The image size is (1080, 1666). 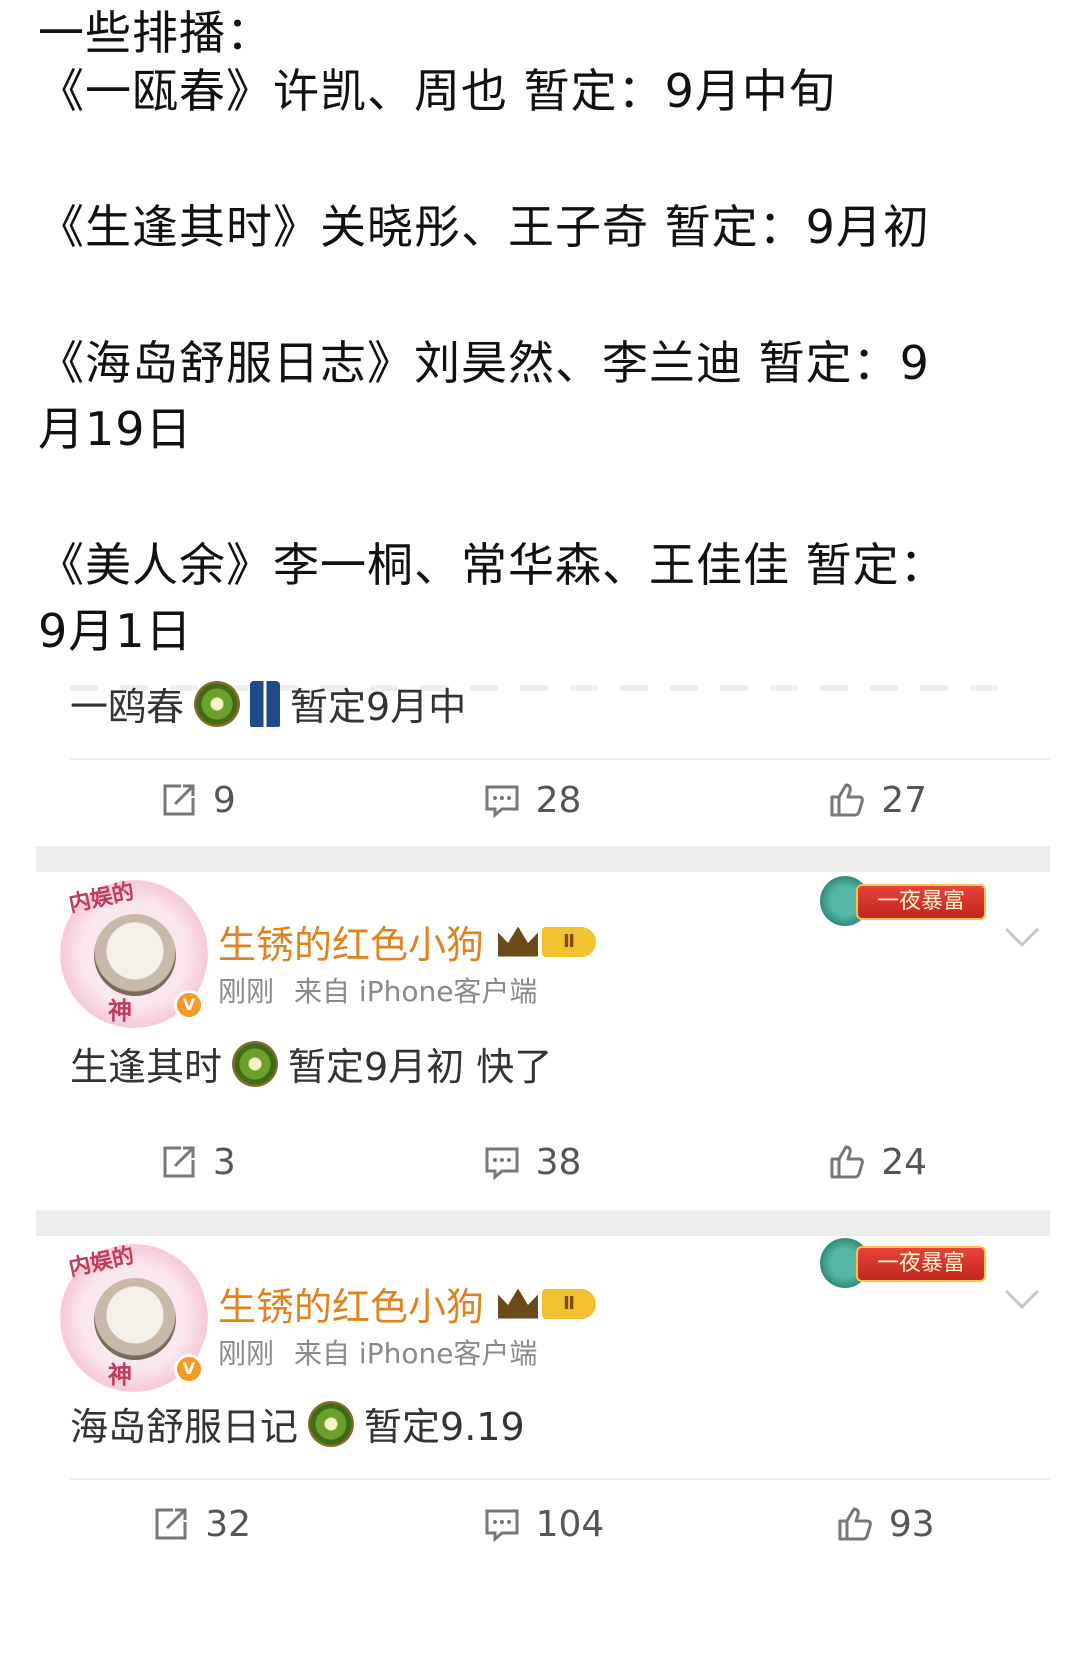 I want to click on repost-count: 3, so click(x=224, y=1162).